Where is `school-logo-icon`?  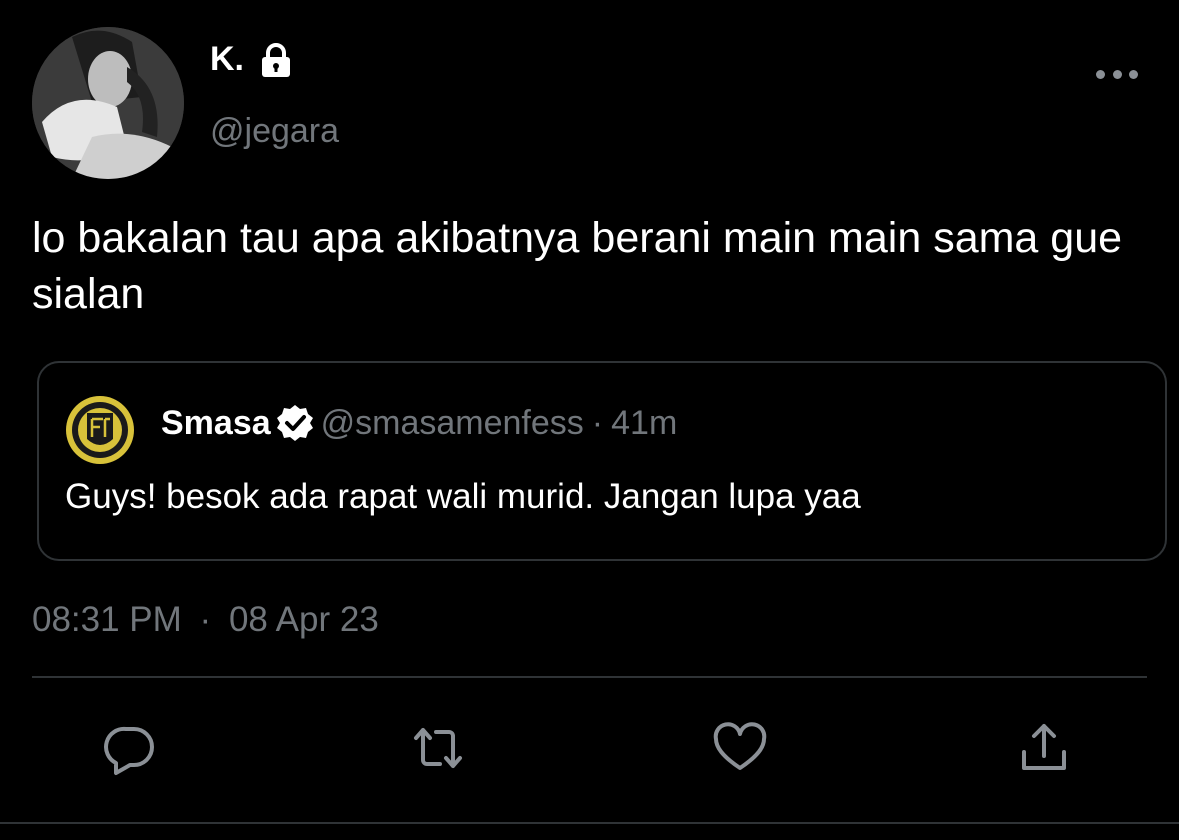
school-logo-icon is located at coordinates (100, 430).